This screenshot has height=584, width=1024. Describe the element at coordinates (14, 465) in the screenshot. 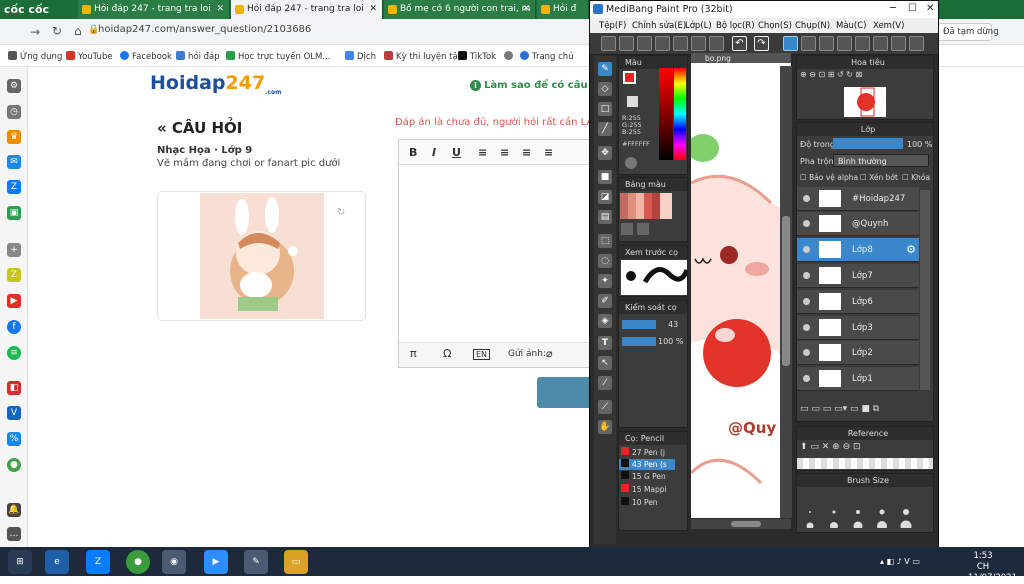

I see `ball-icon: ●` at that location.